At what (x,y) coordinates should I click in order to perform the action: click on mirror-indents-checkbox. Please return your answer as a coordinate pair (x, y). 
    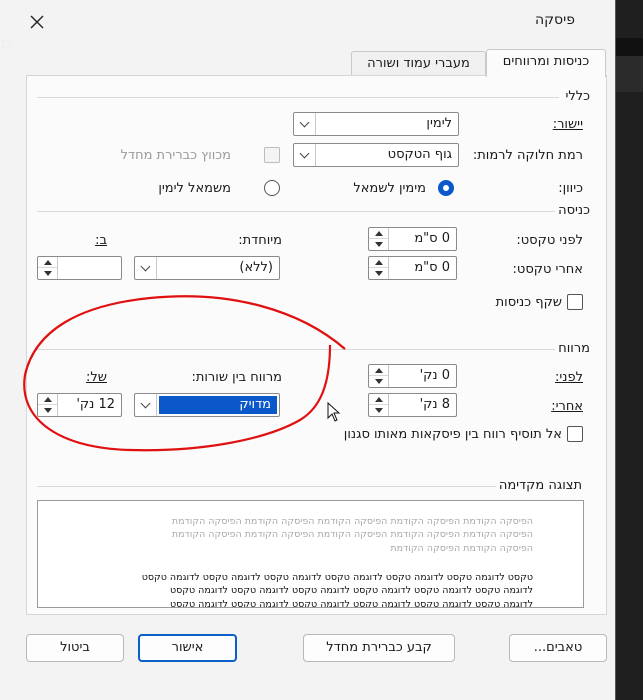
    Looking at the image, I should click on (575, 302).